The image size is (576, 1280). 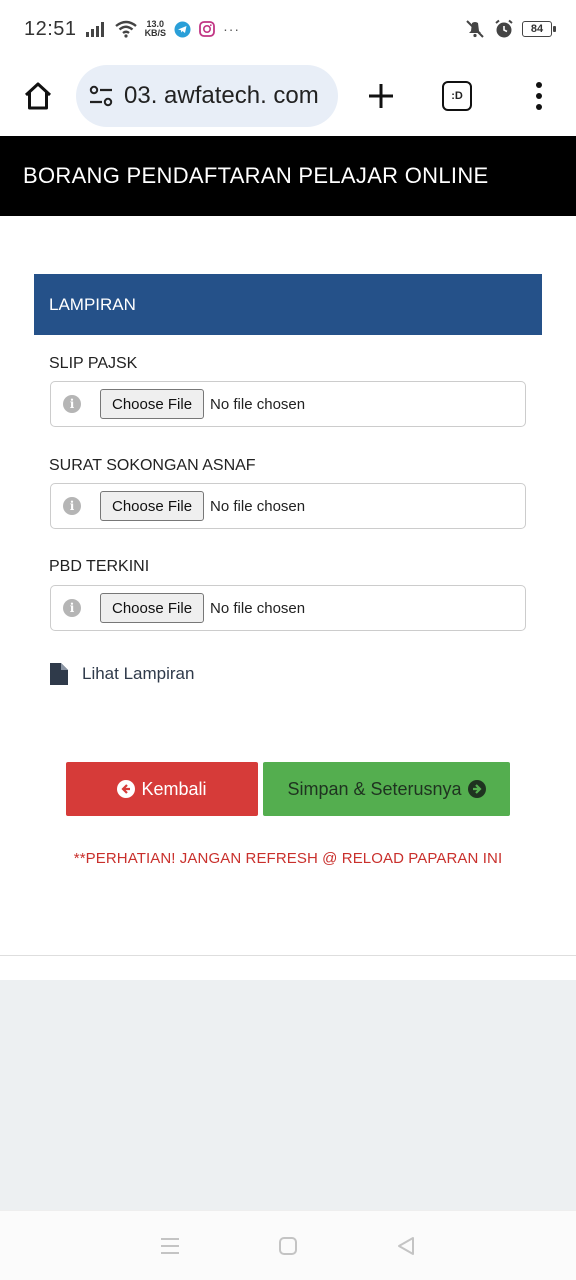 I want to click on browser-toolbar: 03. awfatech. com :D, so click(x=288, y=96).